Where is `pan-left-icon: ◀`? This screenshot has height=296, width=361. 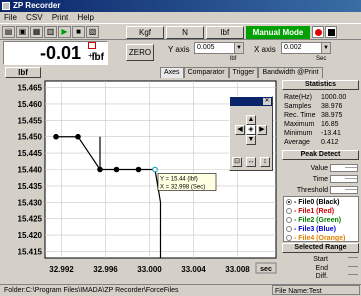 pan-left-icon: ◀ is located at coordinates (240, 130).